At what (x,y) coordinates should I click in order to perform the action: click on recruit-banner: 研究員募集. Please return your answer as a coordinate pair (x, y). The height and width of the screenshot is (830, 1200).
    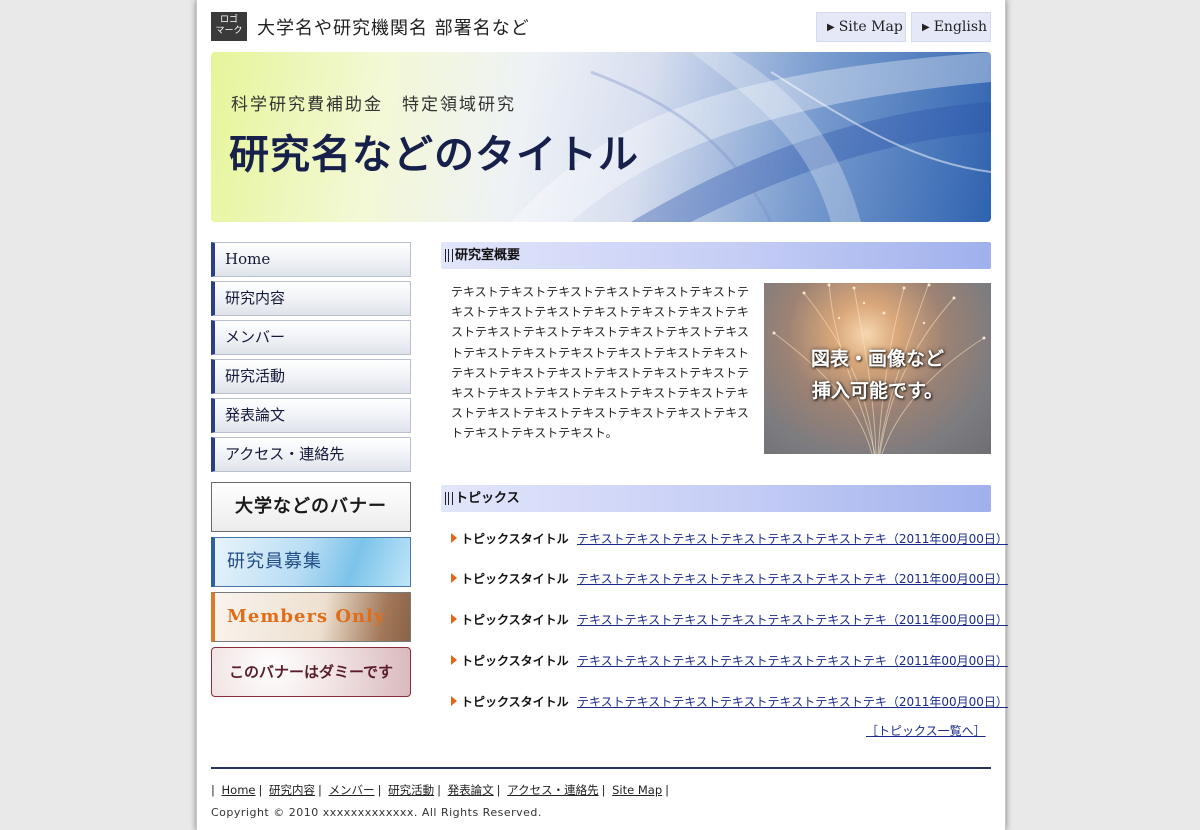
    Looking at the image, I should click on (311, 562).